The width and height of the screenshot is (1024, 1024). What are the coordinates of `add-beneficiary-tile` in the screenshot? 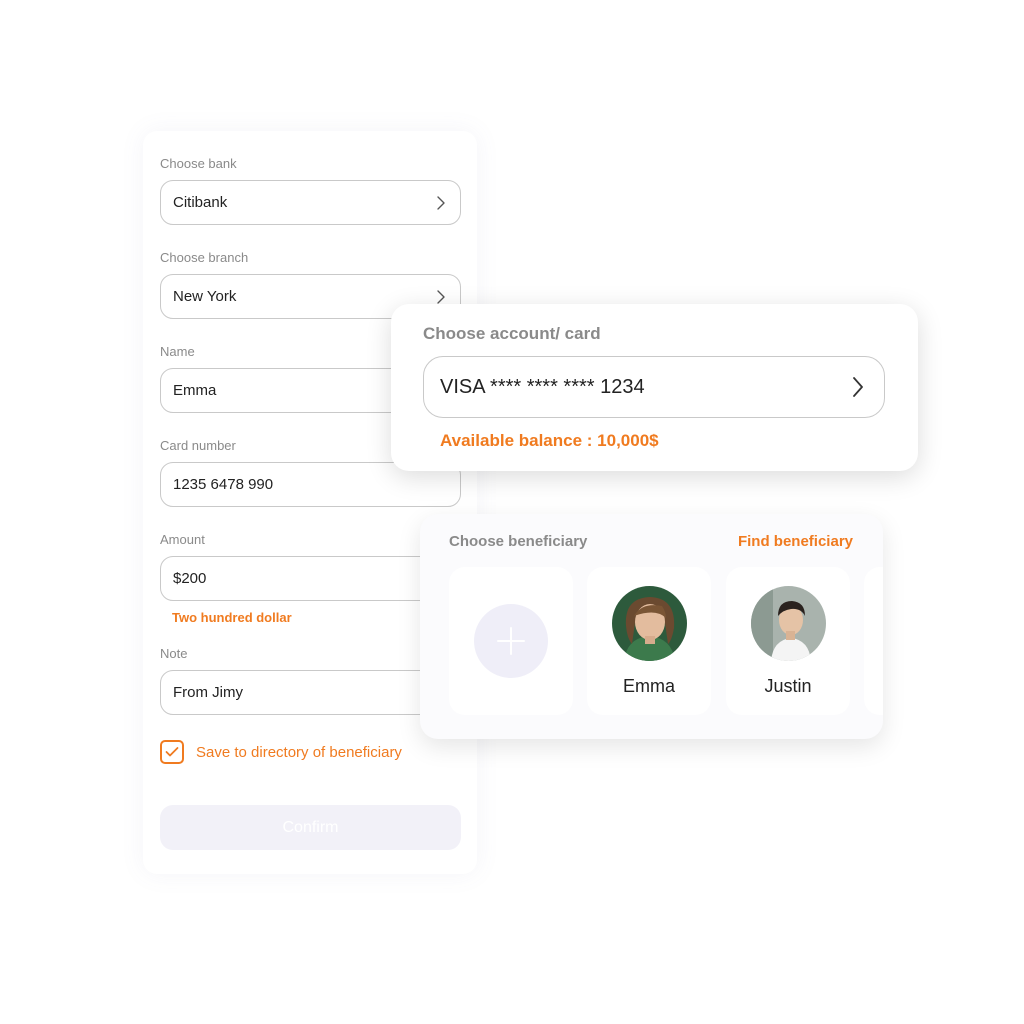 It's located at (511, 641).